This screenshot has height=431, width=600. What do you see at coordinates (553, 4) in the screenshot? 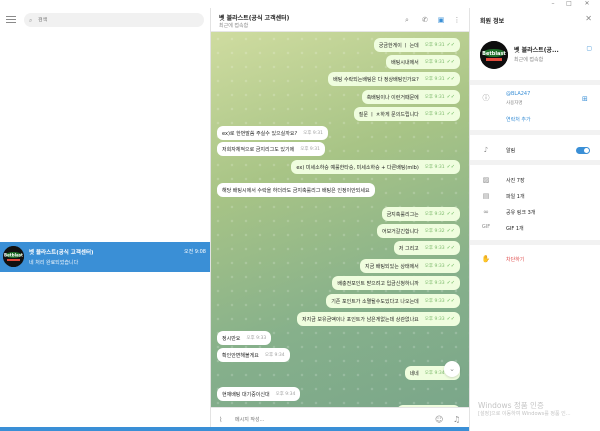
I see `minimize-icon: –` at bounding box center [553, 4].